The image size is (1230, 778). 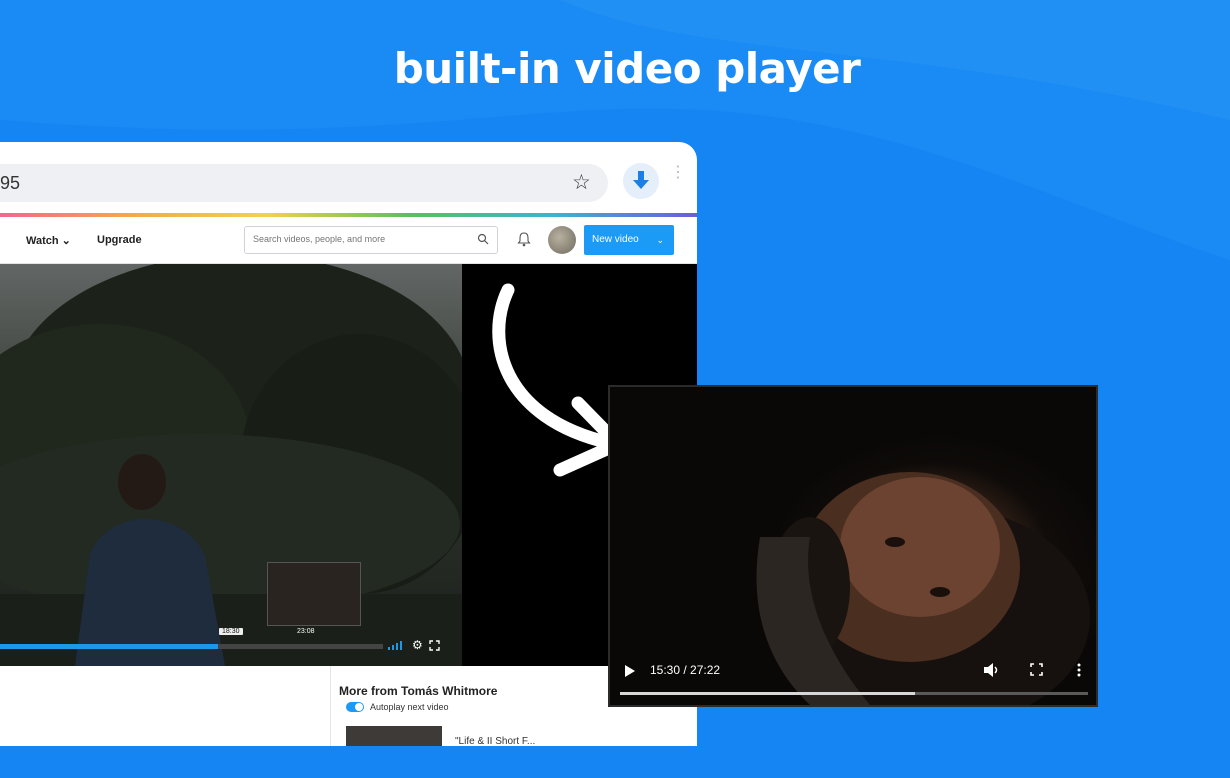 I want to click on more-from-title: More from Tomás Whitmore, so click(x=418, y=691).